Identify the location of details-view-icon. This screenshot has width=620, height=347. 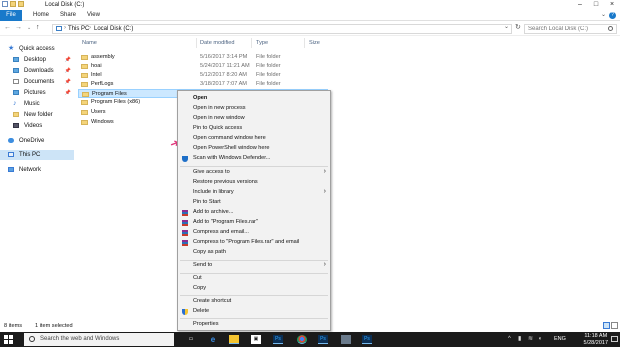
(606, 325).